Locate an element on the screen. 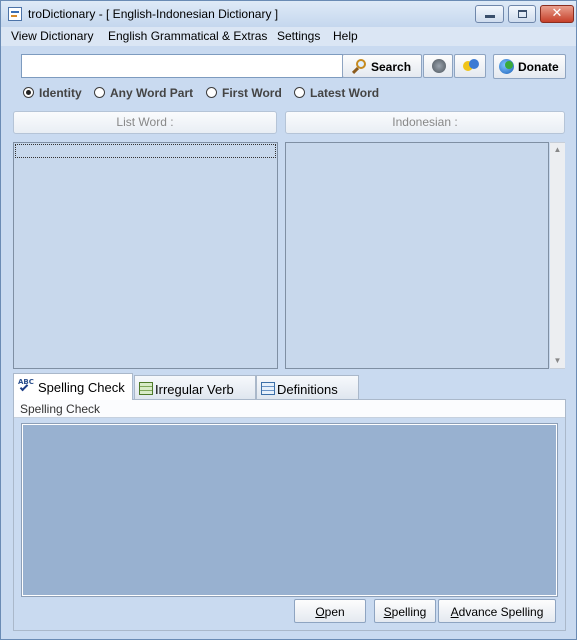 Image resolution: width=577 pixels, height=640 pixels. pronounce-button is located at coordinates (438, 66).